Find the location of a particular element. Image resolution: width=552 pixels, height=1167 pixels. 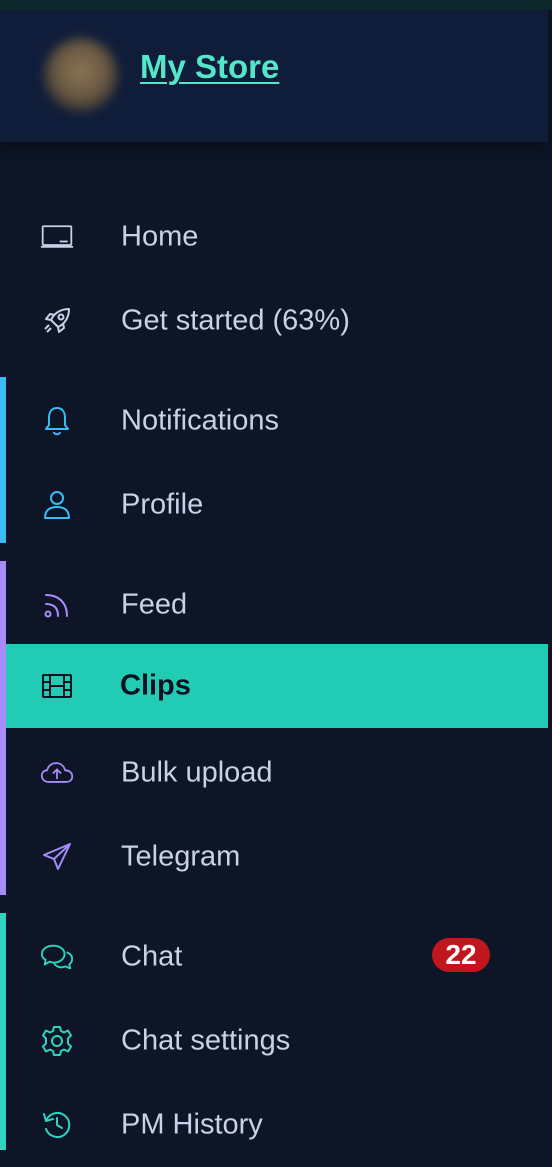

cloud-upload-icon is located at coordinates (57, 773).